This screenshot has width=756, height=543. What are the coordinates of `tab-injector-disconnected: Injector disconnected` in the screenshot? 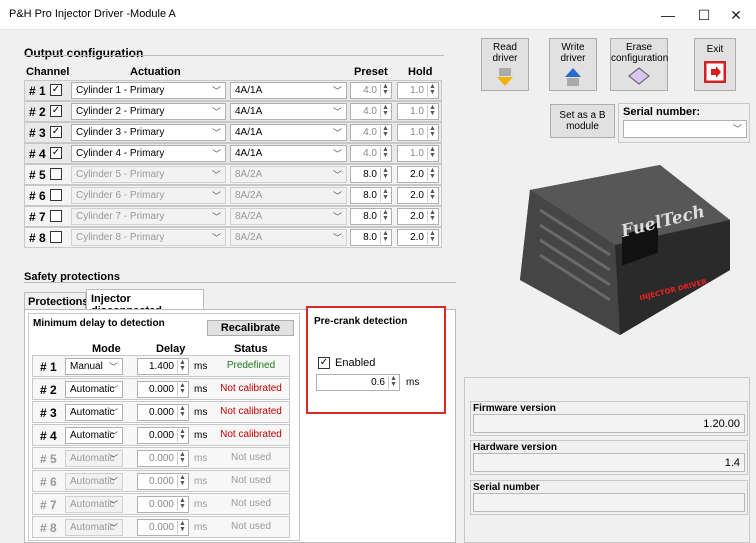 It's located at (145, 303).